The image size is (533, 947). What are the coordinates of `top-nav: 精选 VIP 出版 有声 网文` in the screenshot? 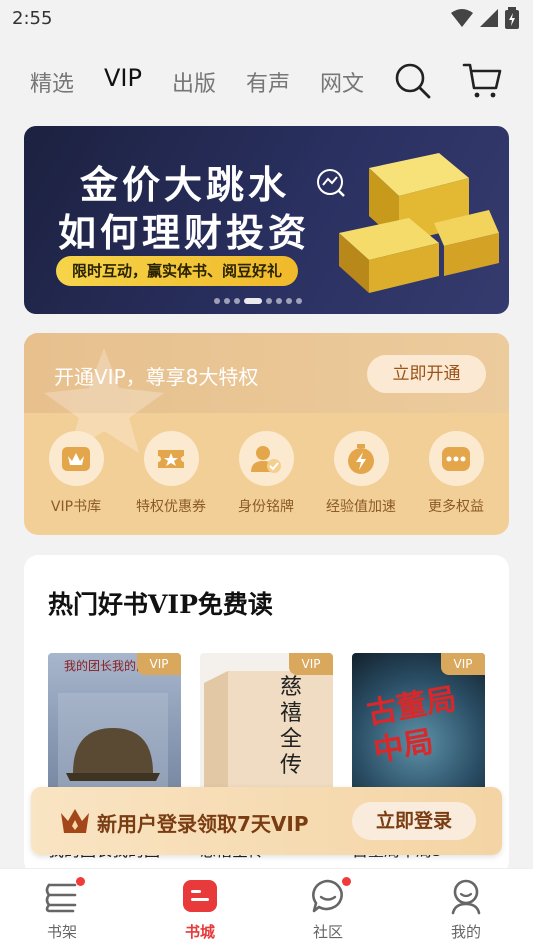 It's located at (266, 81).